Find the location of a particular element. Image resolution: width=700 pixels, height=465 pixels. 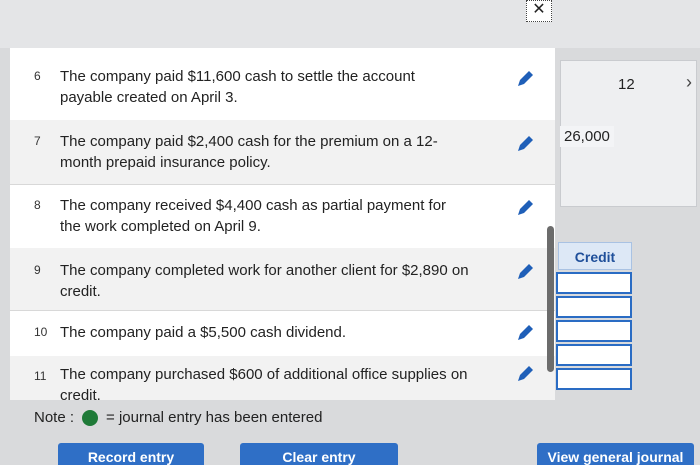

legend-note: Note : = journal entry has been entered is located at coordinates (178, 417).